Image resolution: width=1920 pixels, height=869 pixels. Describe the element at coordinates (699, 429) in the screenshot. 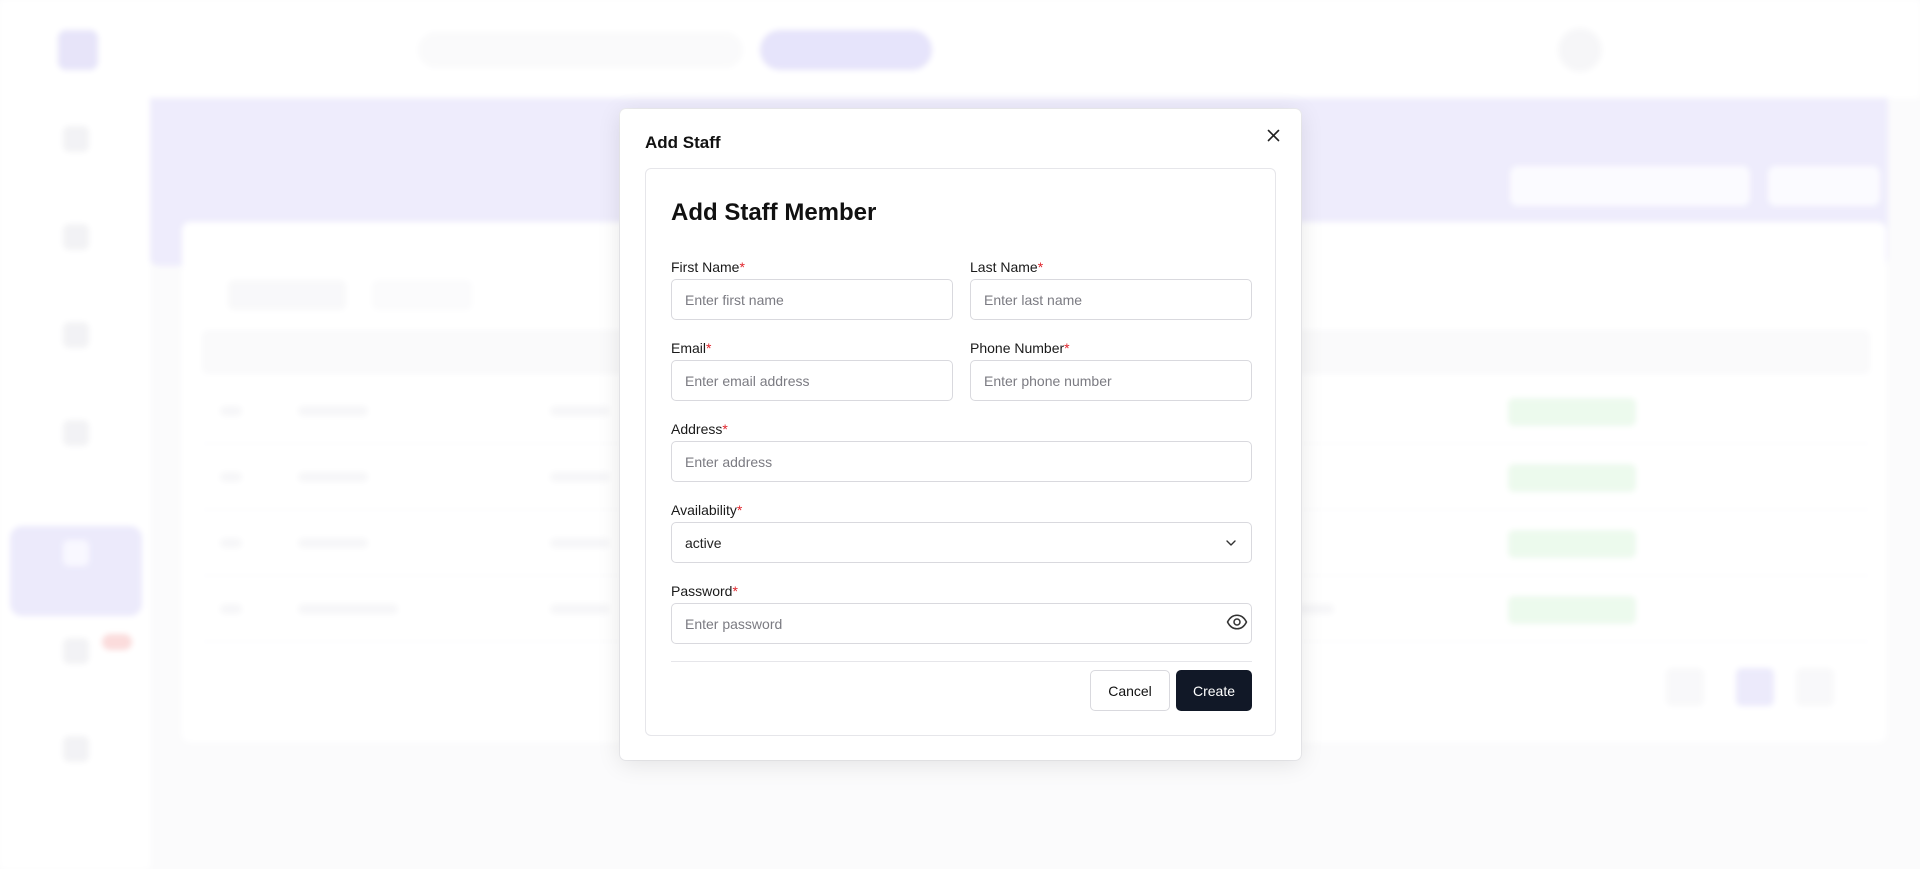

I see `address-label: Address*` at that location.